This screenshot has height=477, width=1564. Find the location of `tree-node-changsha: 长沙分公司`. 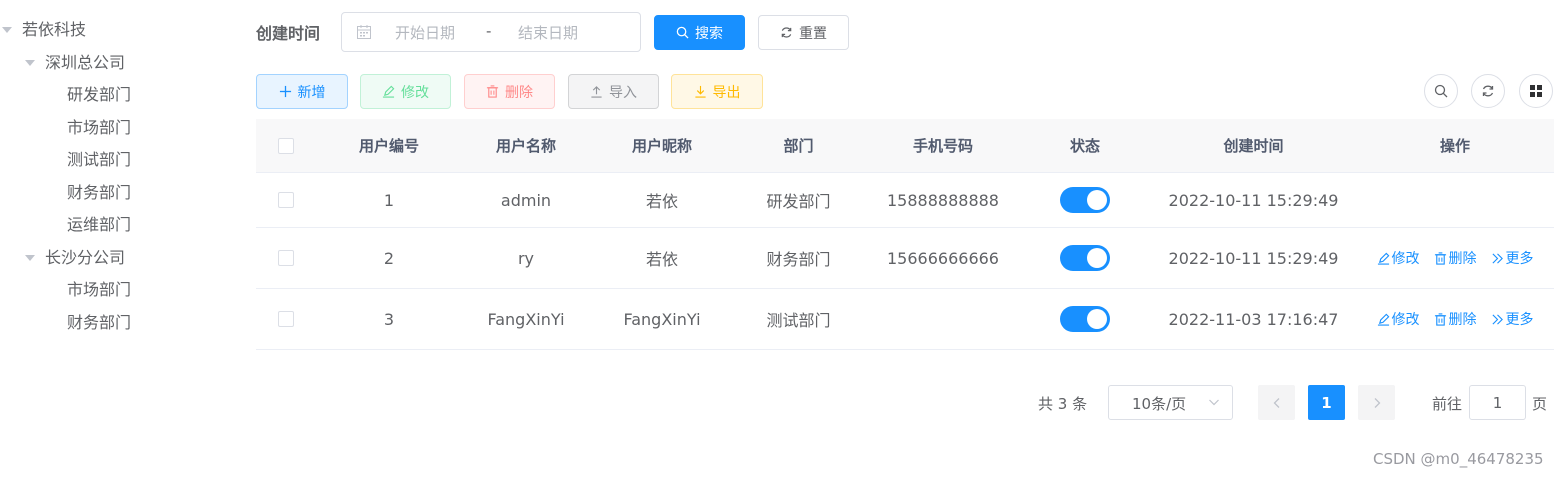

tree-node-changsha: 长沙分公司 is located at coordinates (115, 258).